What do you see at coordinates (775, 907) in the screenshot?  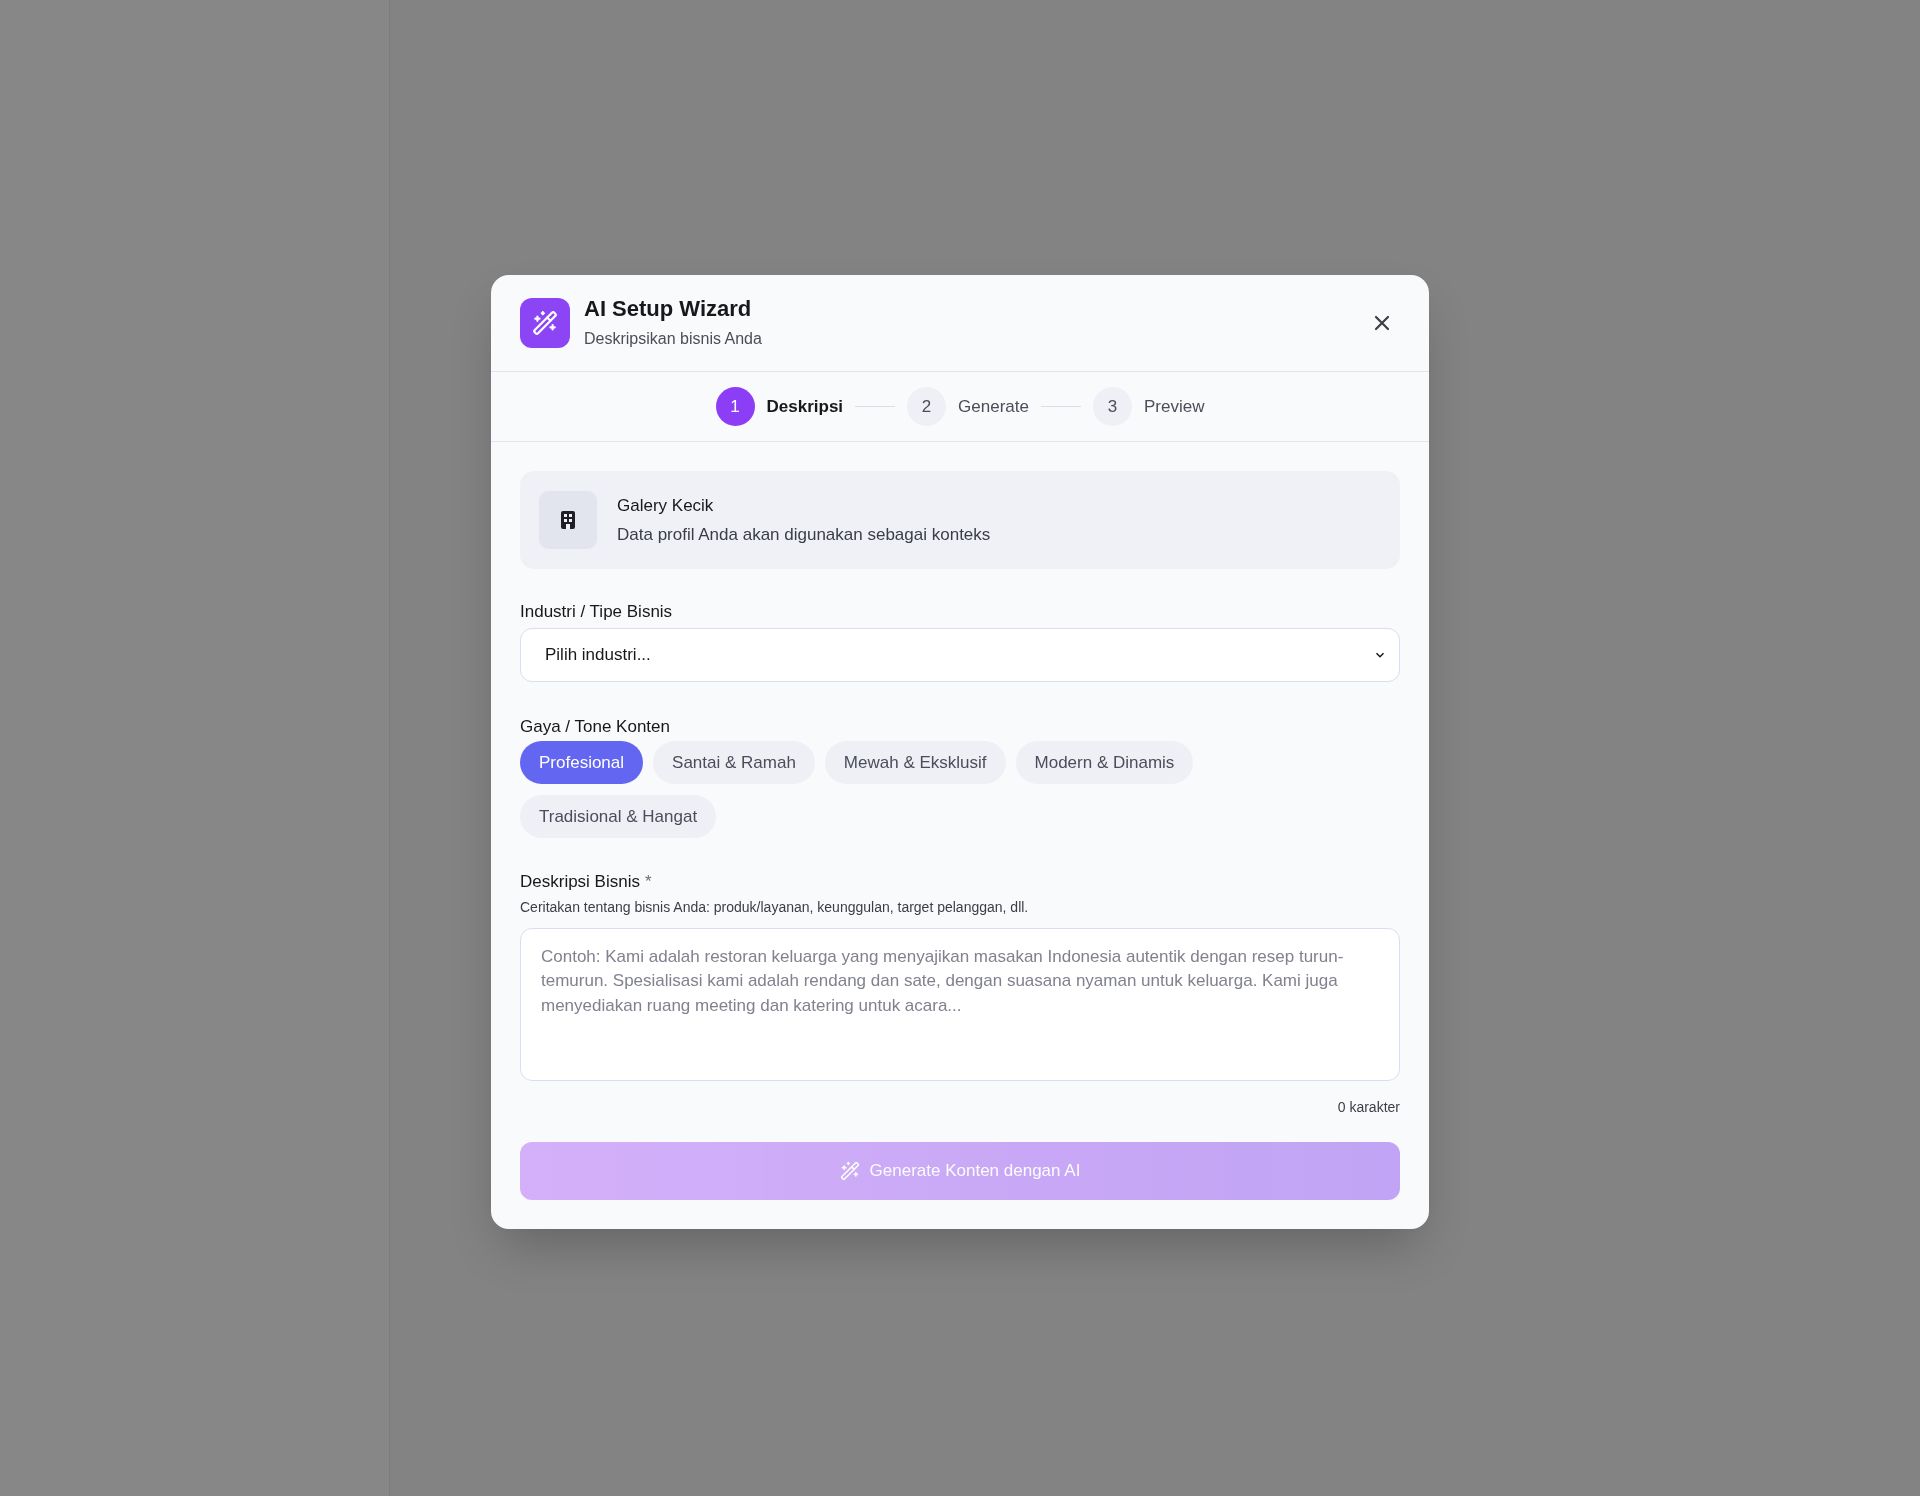 I see `field-hint: Ceritakan tentang bisnis Anda: produk/layanan, keunggulan, target pelanggan, dll.` at bounding box center [775, 907].